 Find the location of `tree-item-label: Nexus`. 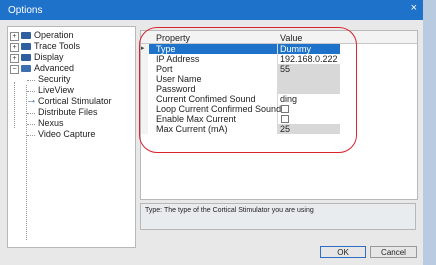

tree-item-label: Nexus is located at coordinates (51, 123).